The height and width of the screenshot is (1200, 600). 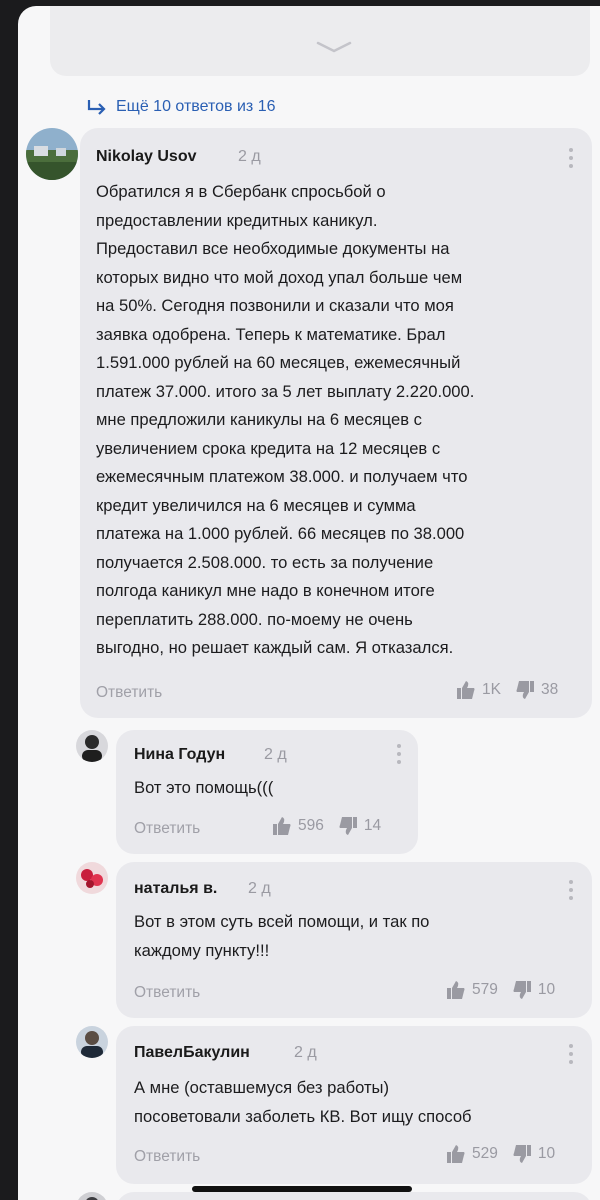 I want to click on like-count: 529, so click(x=485, y=1153).